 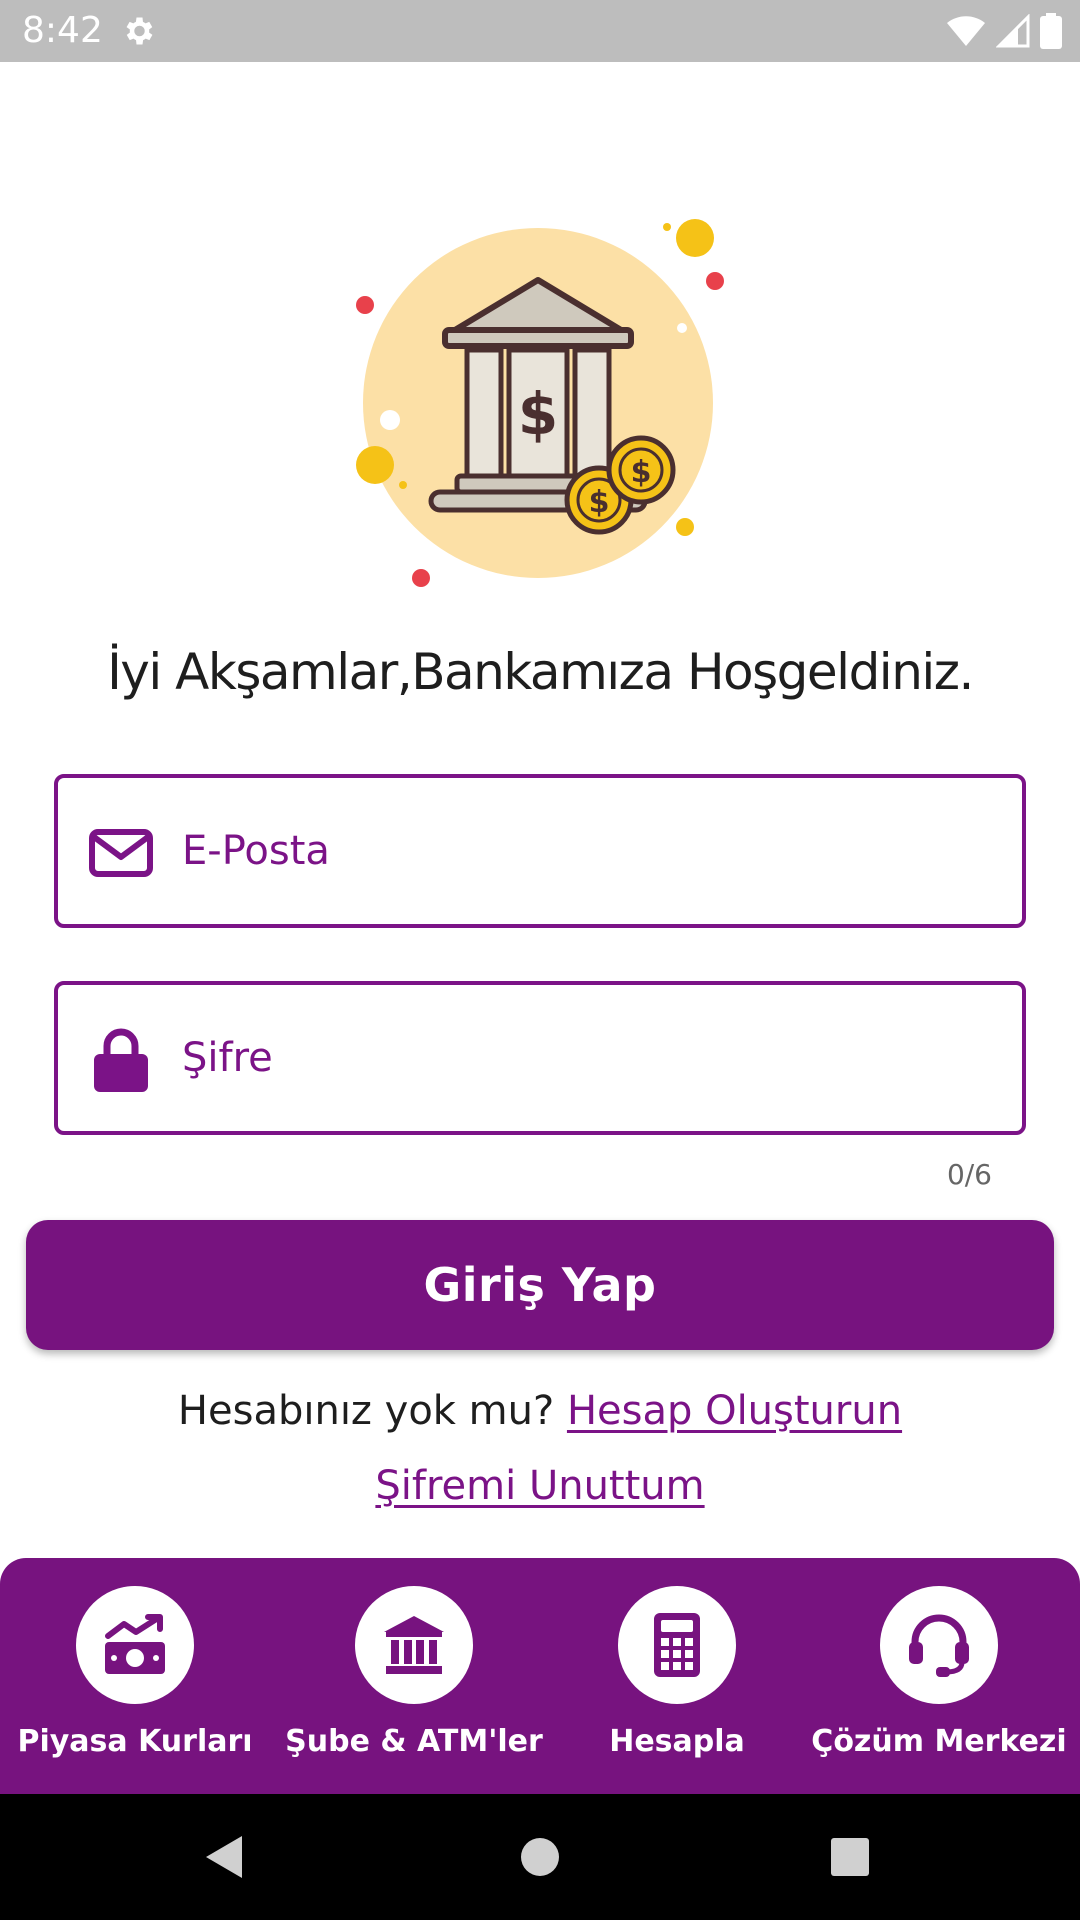 What do you see at coordinates (414, 1645) in the screenshot?
I see `bank-branch-icon` at bounding box center [414, 1645].